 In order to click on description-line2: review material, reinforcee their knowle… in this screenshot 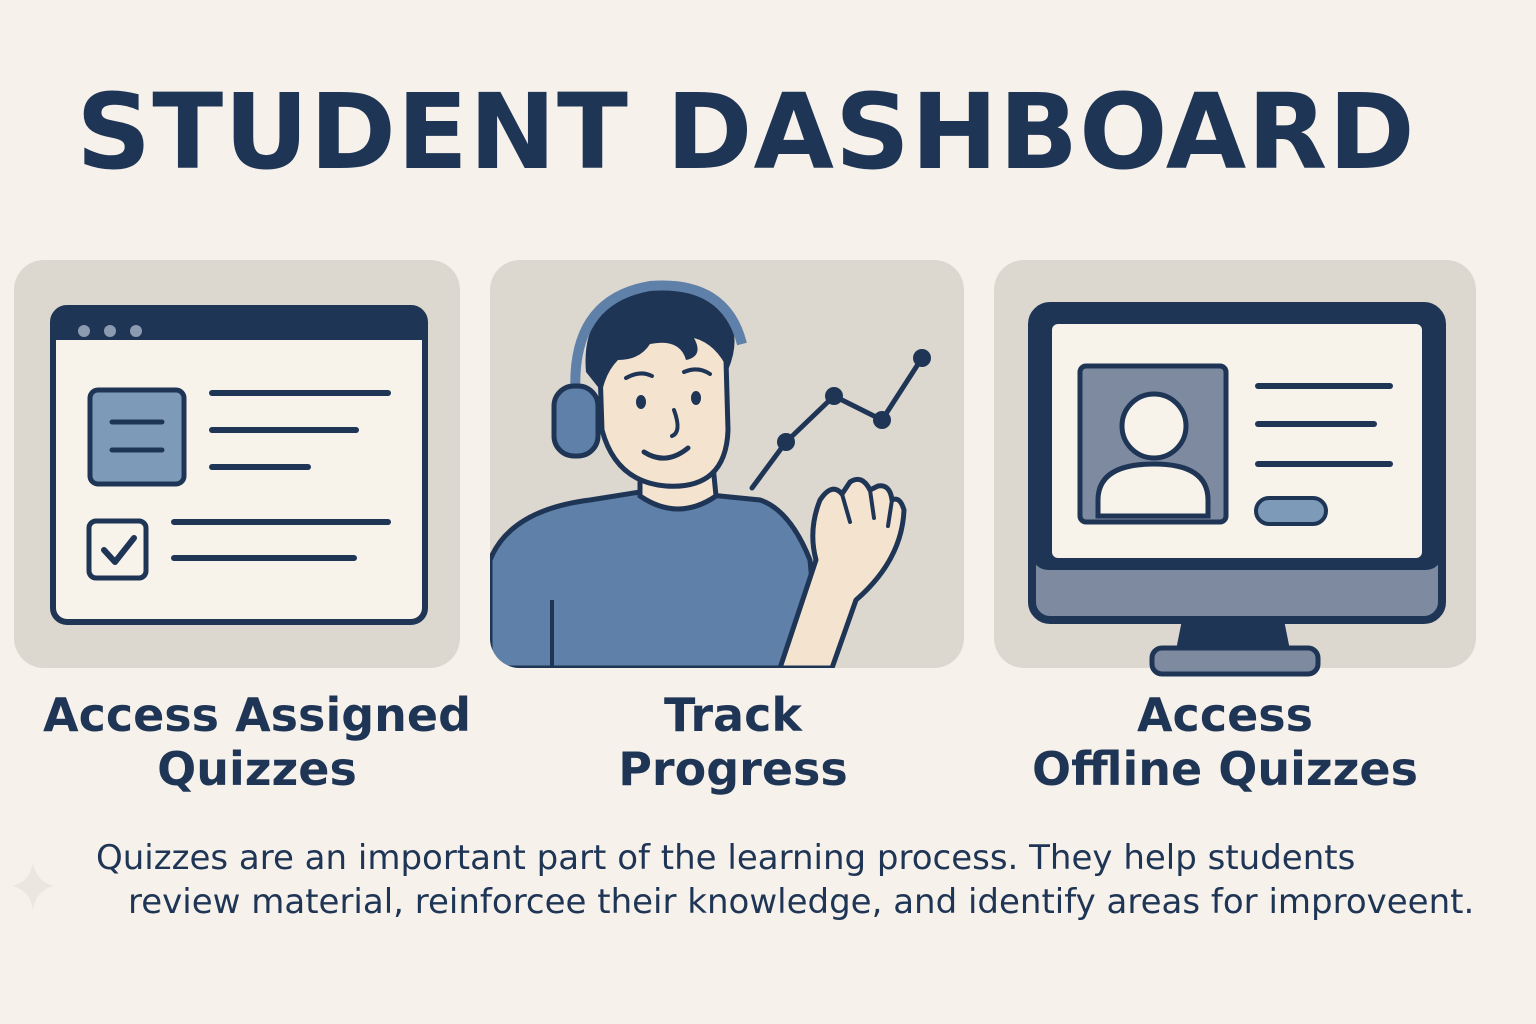, I will do `click(801, 902)`.